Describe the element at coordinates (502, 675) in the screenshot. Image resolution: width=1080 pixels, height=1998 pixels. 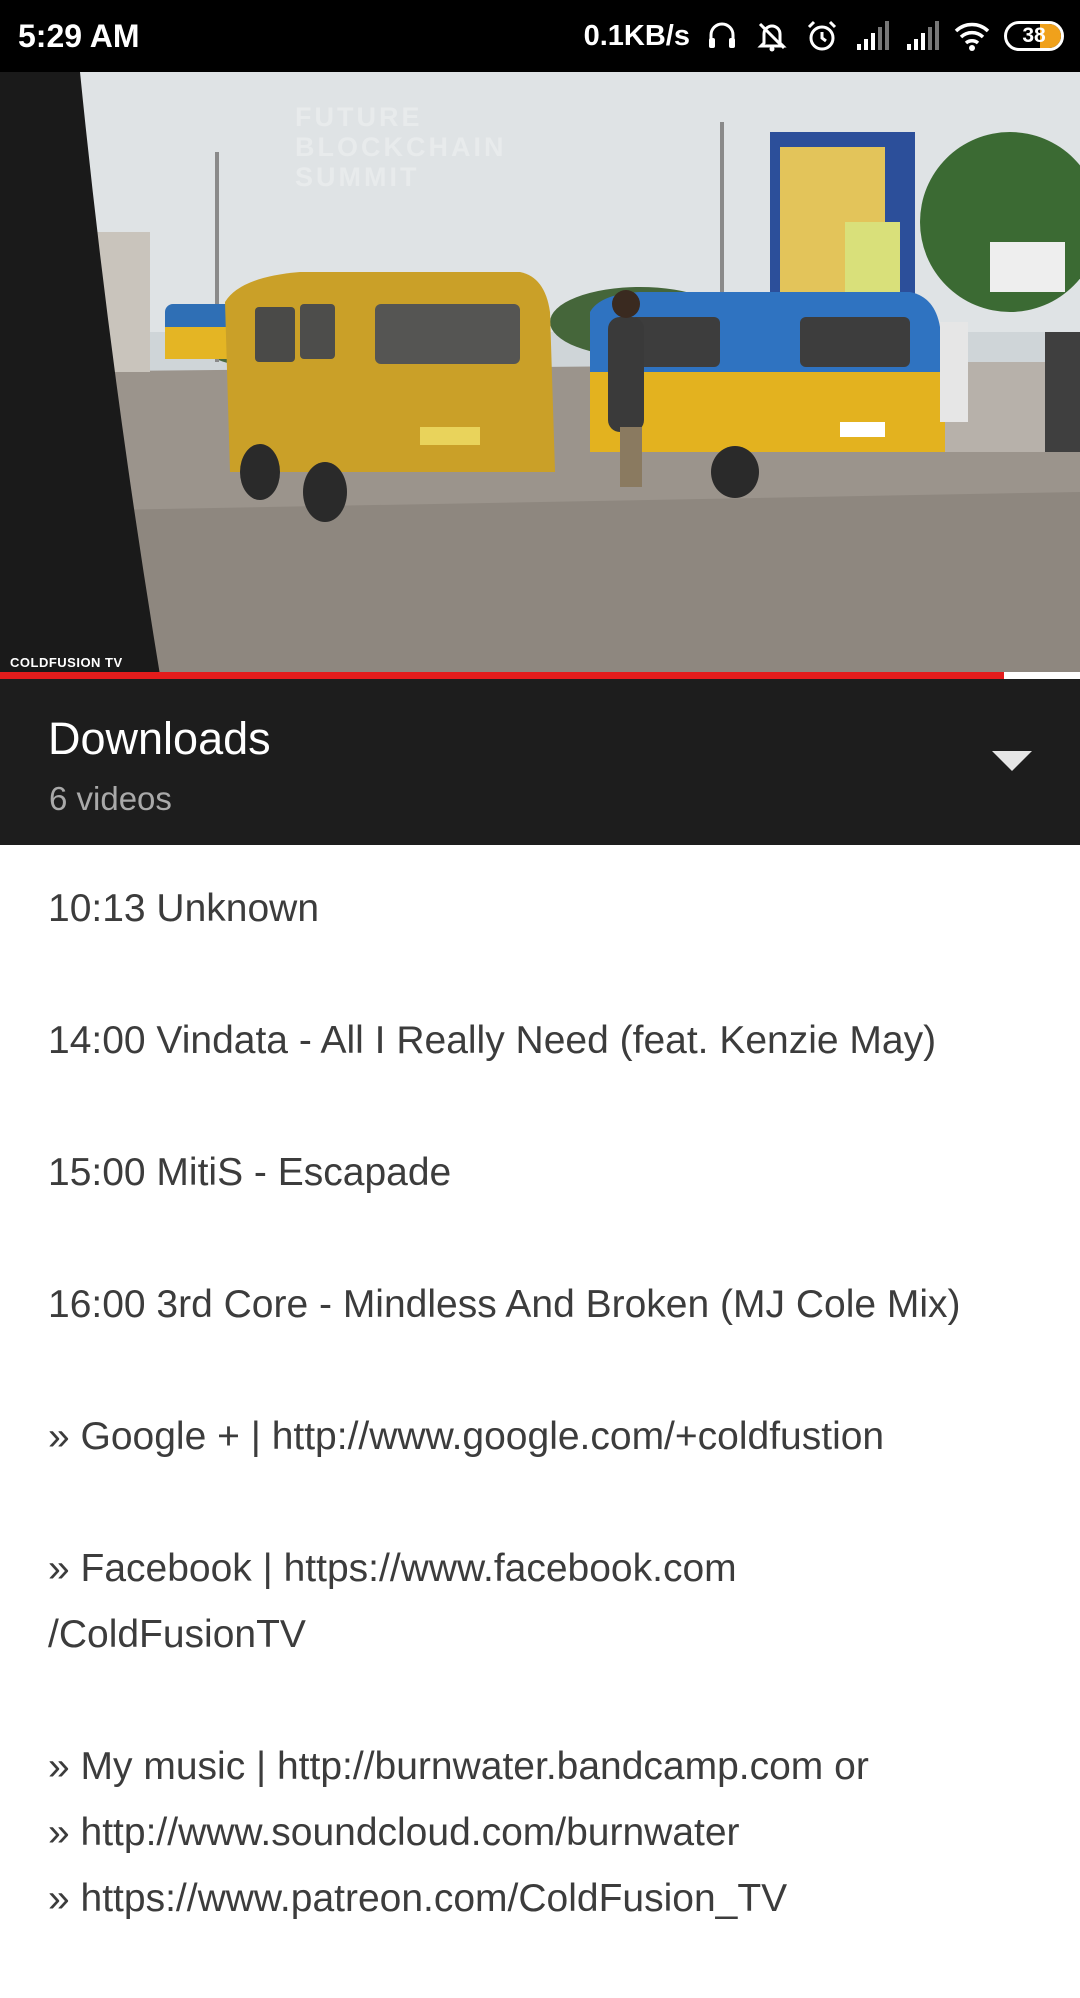
I see `video-progress-fill` at that location.